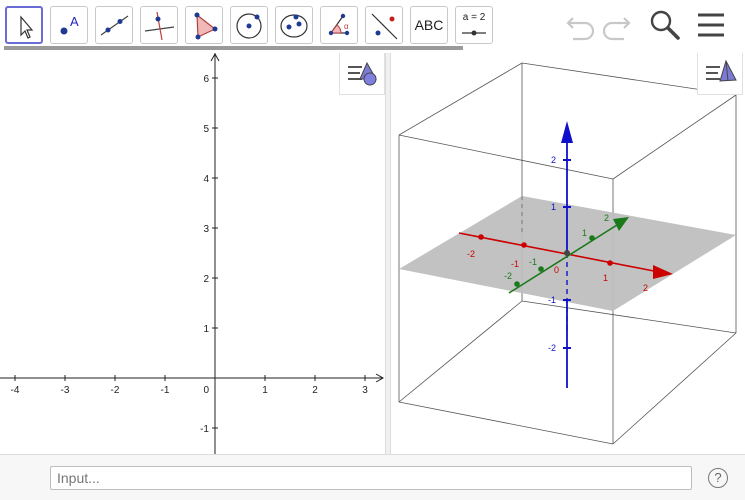  Describe the element at coordinates (315, 390) in the screenshot. I see `x-tick-label: 2` at that location.